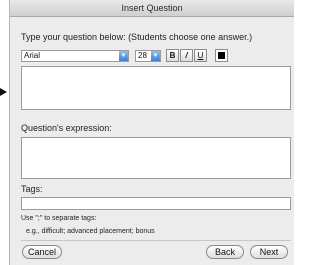  Describe the element at coordinates (152, 8) in the screenshot. I see `window-title: Insert Question` at that location.